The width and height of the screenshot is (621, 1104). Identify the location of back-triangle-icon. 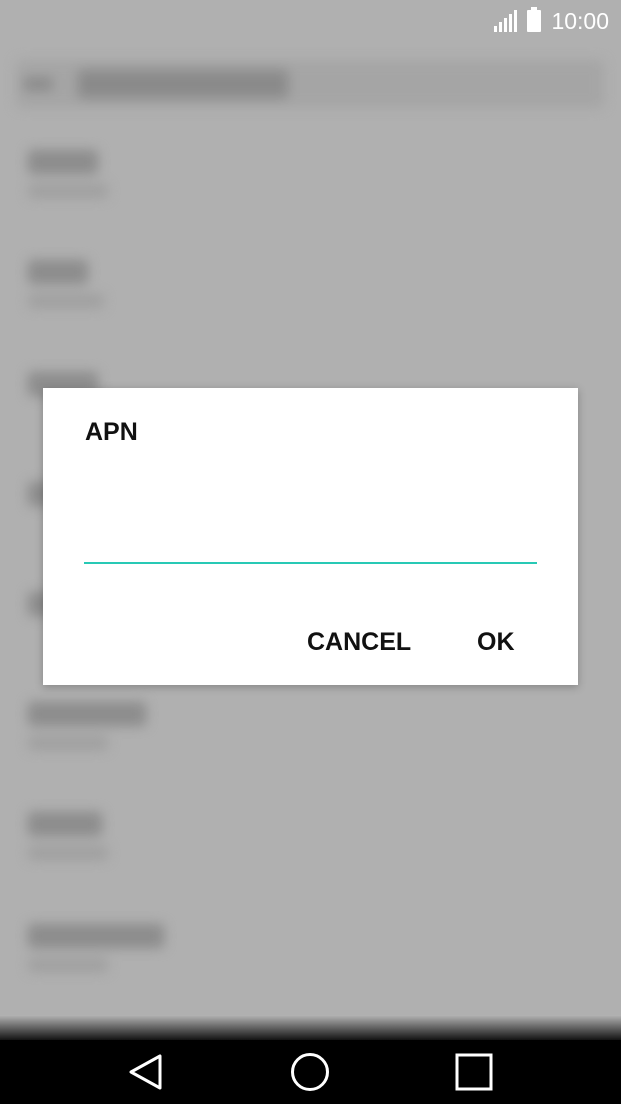
(146, 1072).